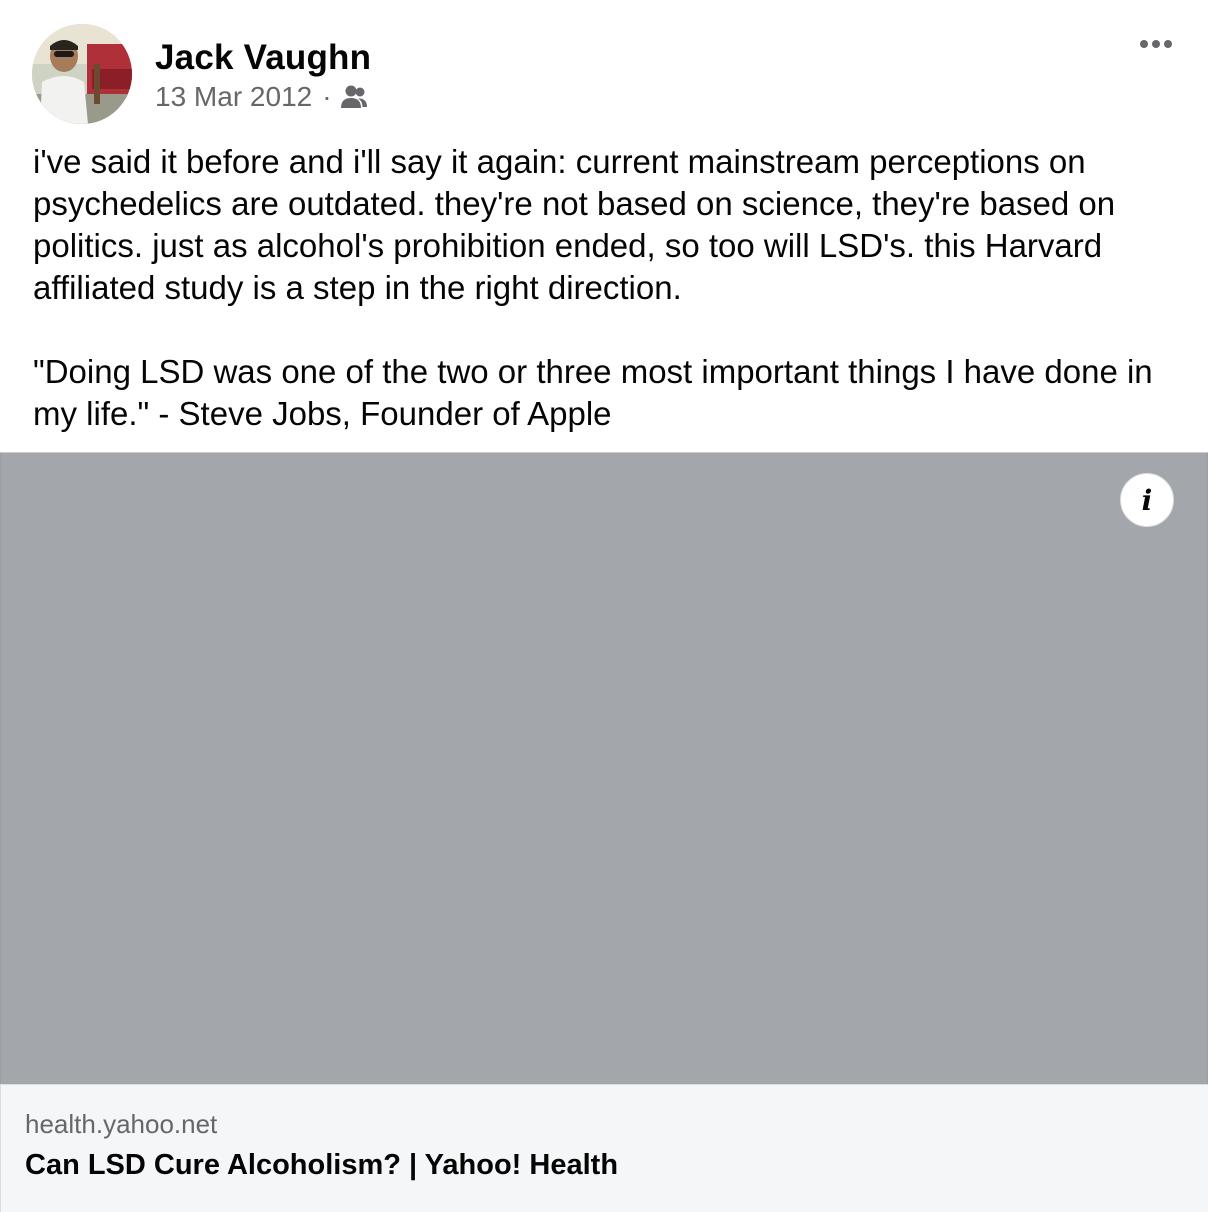  I want to click on more-options-icon, so click(1156, 44).